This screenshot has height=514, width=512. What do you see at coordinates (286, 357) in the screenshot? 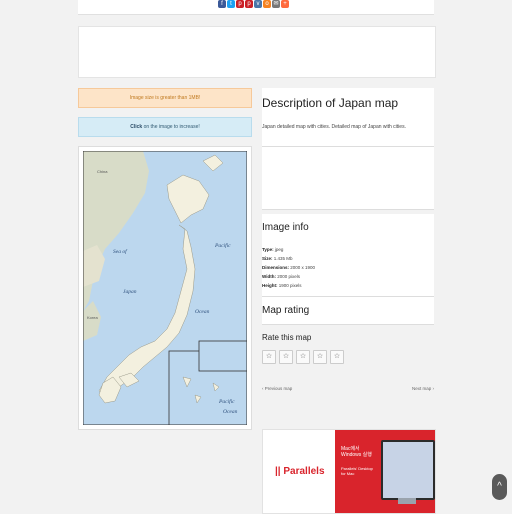
I see `star-2-button: ☆` at bounding box center [286, 357].